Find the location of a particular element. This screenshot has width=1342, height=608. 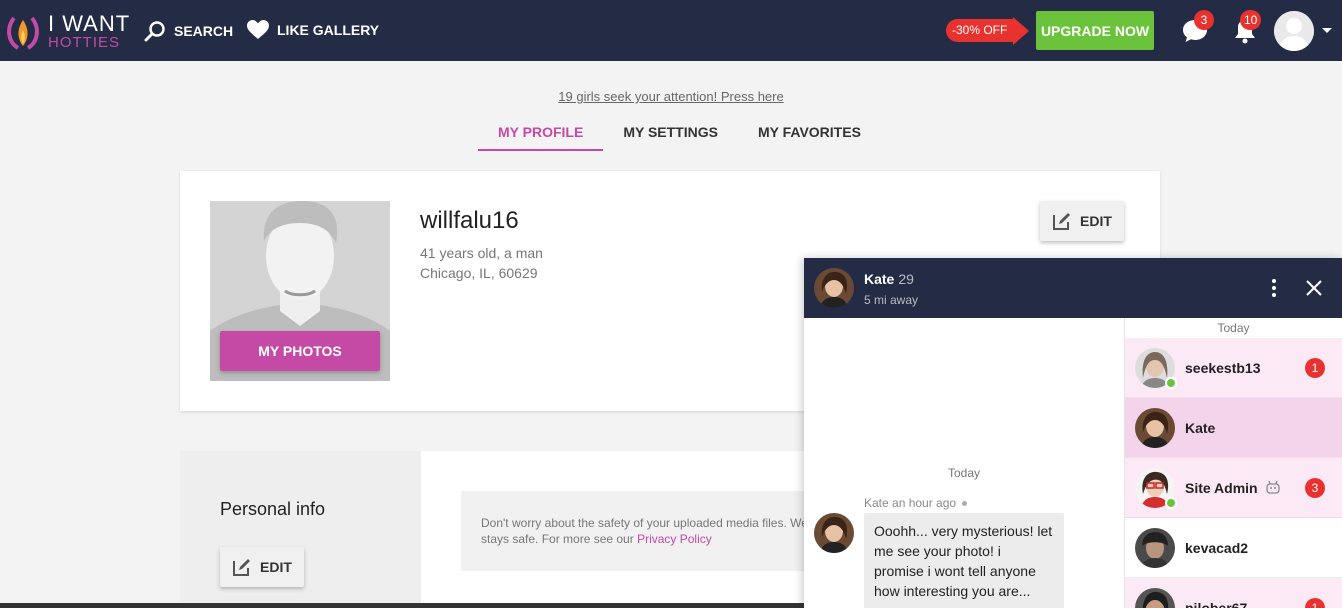

personal-info-title: Personal info is located at coordinates (273, 509).